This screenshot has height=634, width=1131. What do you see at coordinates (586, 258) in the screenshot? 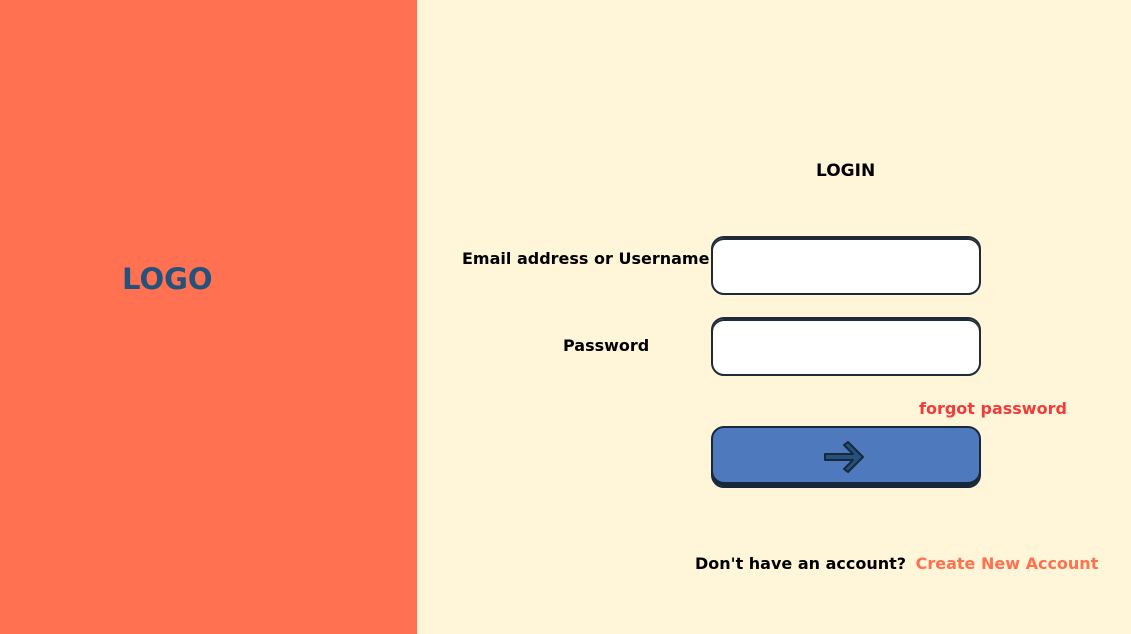
I see `email-label: Email address or Username` at bounding box center [586, 258].